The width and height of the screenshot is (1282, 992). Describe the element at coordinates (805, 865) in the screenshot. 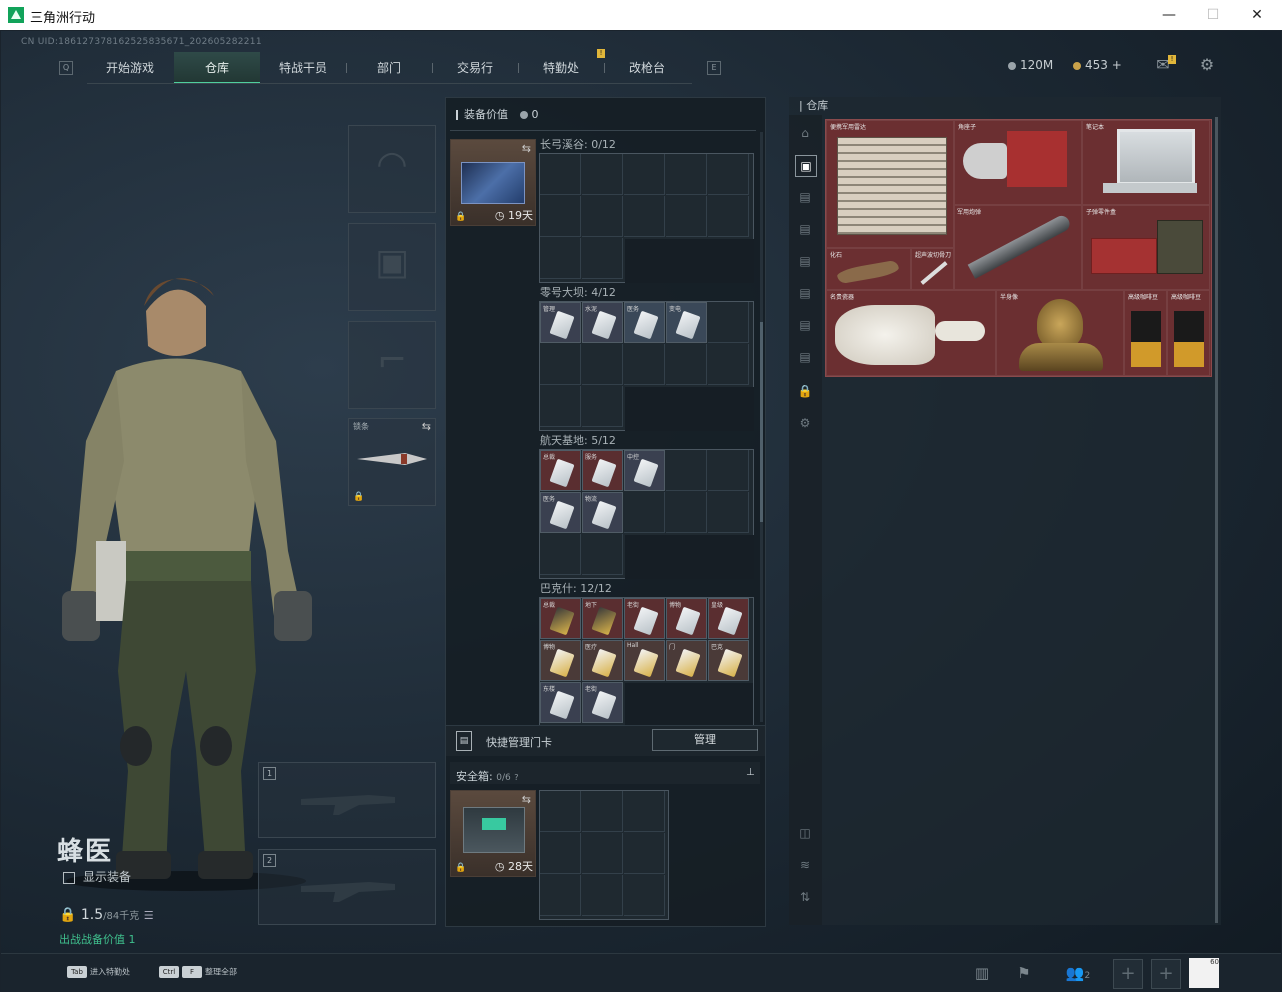

I see `layers-icon: ≋` at that location.